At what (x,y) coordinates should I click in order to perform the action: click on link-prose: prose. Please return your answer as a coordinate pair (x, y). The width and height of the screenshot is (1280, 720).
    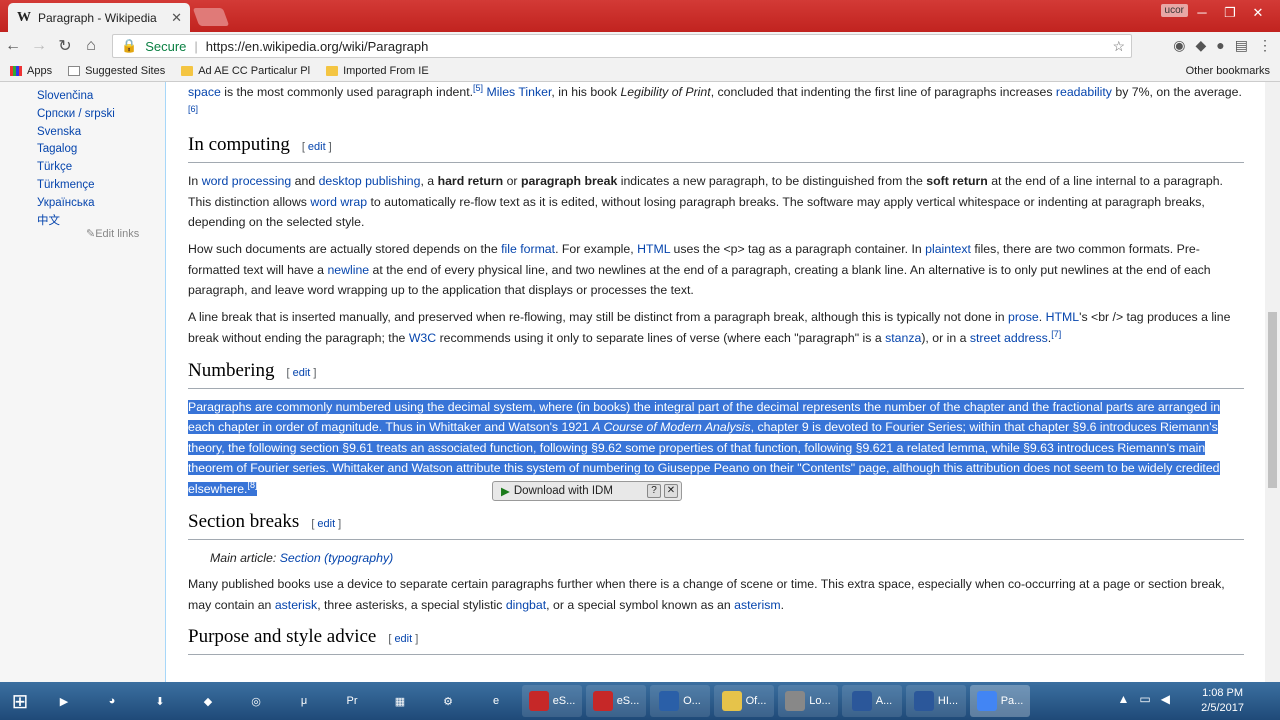
    Looking at the image, I should click on (1023, 317).